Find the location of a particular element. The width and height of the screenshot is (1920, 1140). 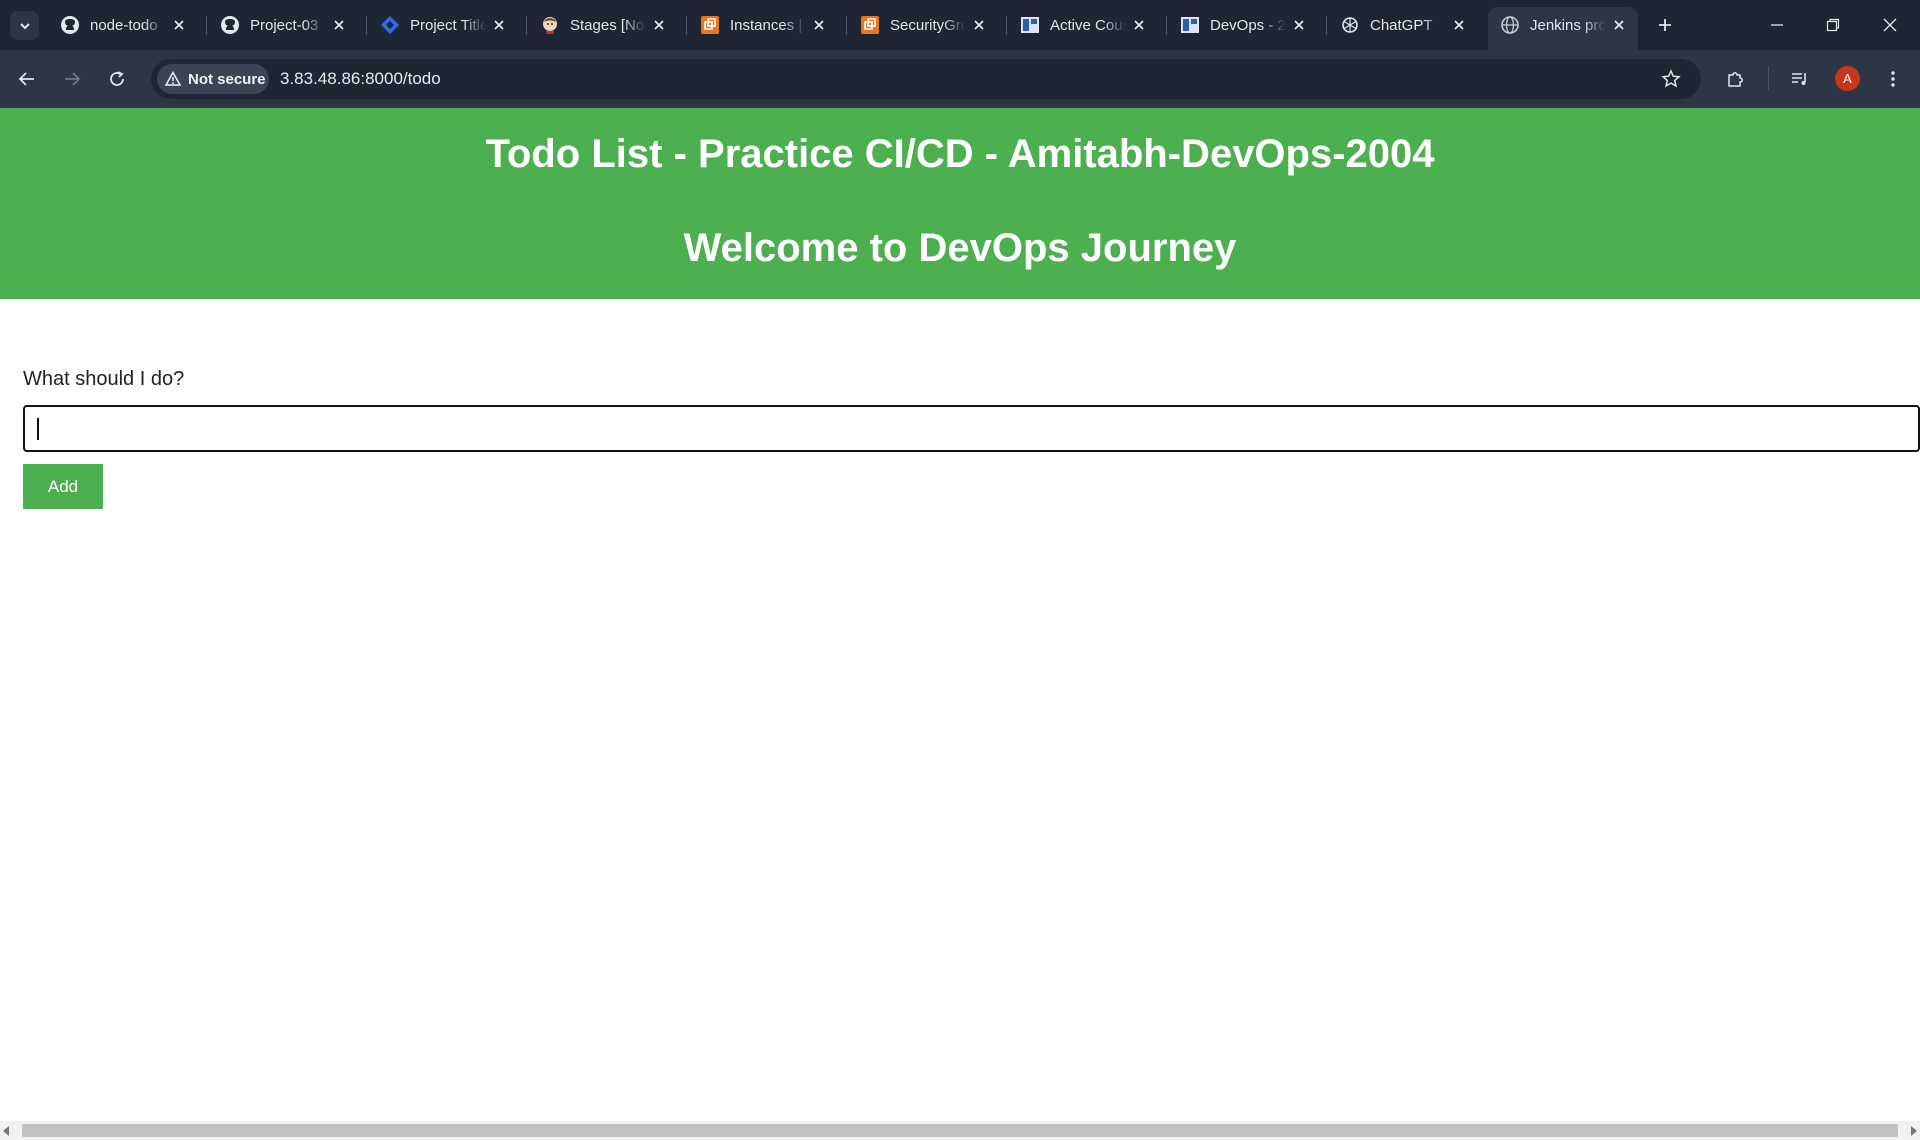

chatgpt-icon is located at coordinates (1350, 25).